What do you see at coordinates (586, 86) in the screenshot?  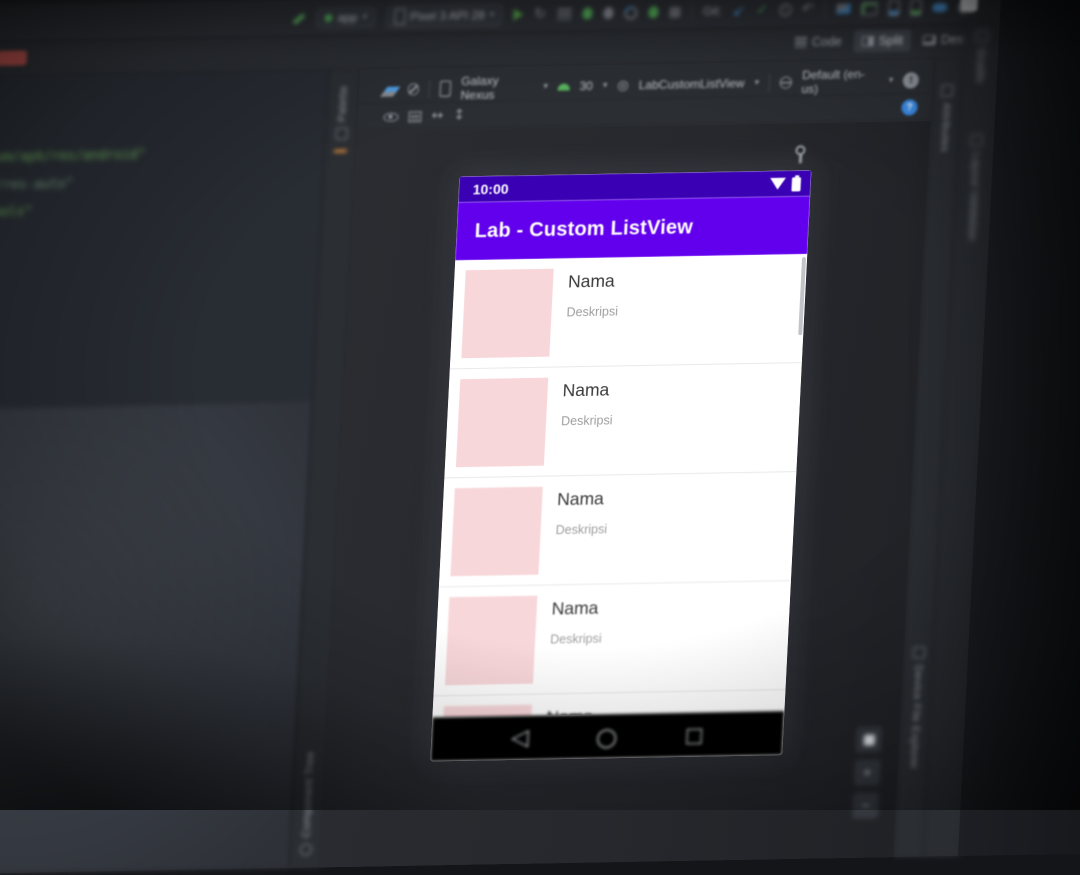 I see `api-level-select: 30` at bounding box center [586, 86].